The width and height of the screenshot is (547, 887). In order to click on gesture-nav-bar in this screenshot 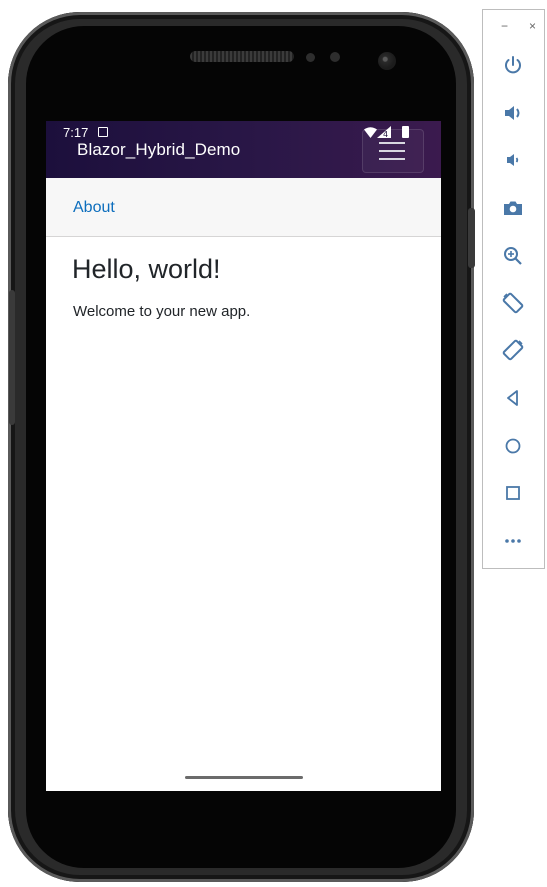, I will do `click(244, 777)`.